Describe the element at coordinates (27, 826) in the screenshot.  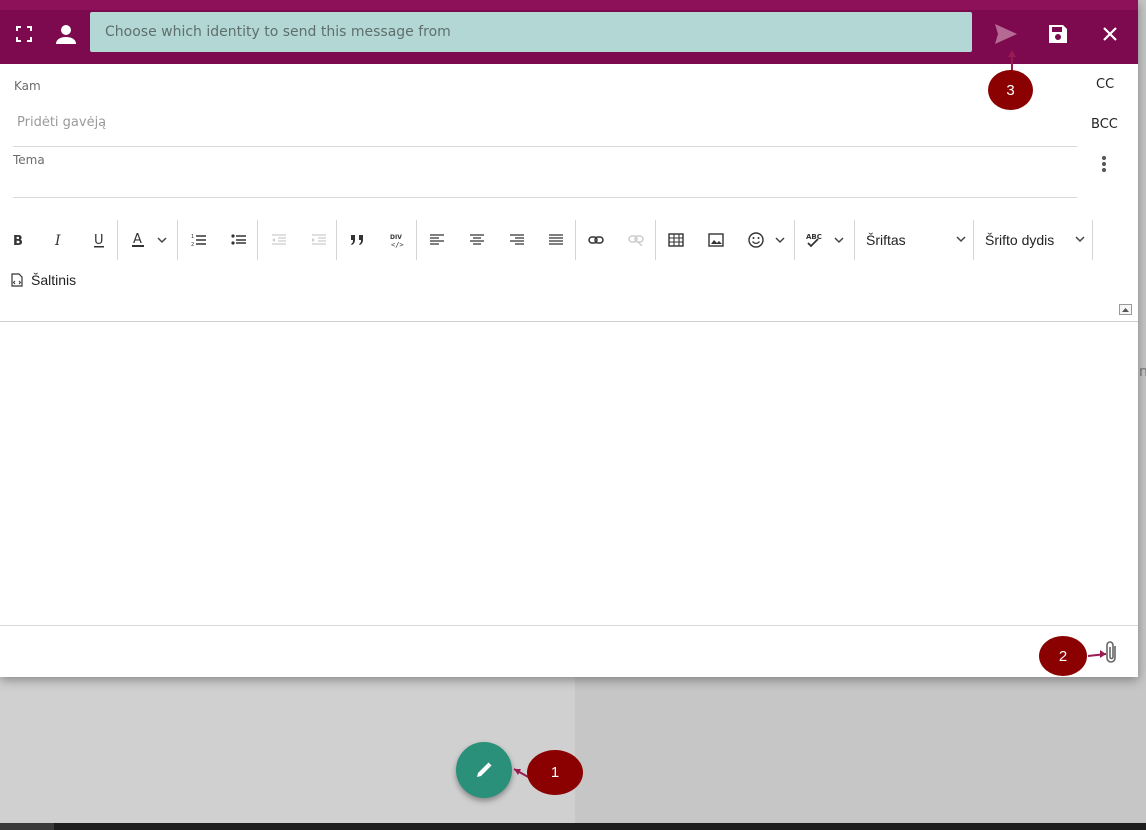
I see `taskbar-segment` at that location.